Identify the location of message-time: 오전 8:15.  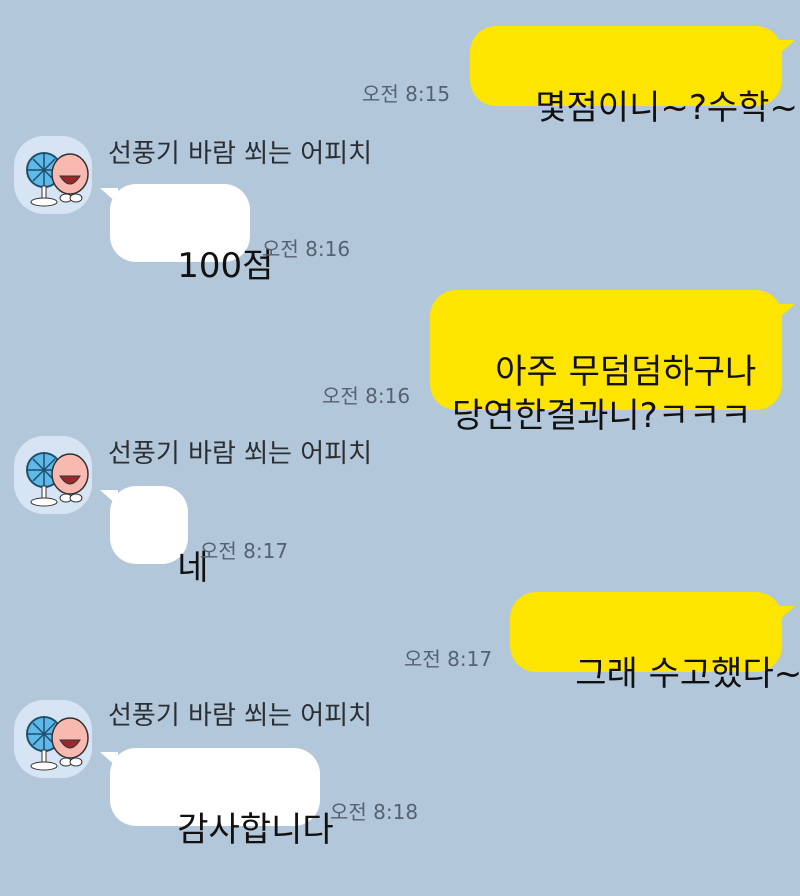
(406, 94).